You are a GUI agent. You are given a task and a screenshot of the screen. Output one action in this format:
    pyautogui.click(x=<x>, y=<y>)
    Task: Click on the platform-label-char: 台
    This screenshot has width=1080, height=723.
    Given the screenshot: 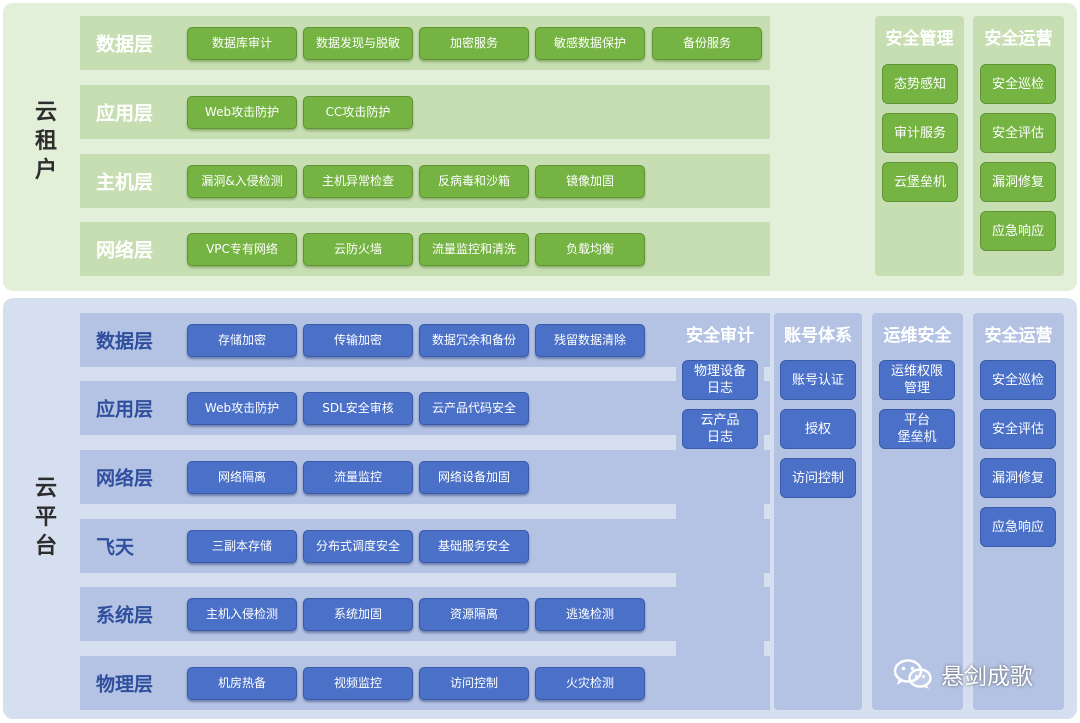 What is the action you would take?
    pyautogui.click(x=46, y=546)
    